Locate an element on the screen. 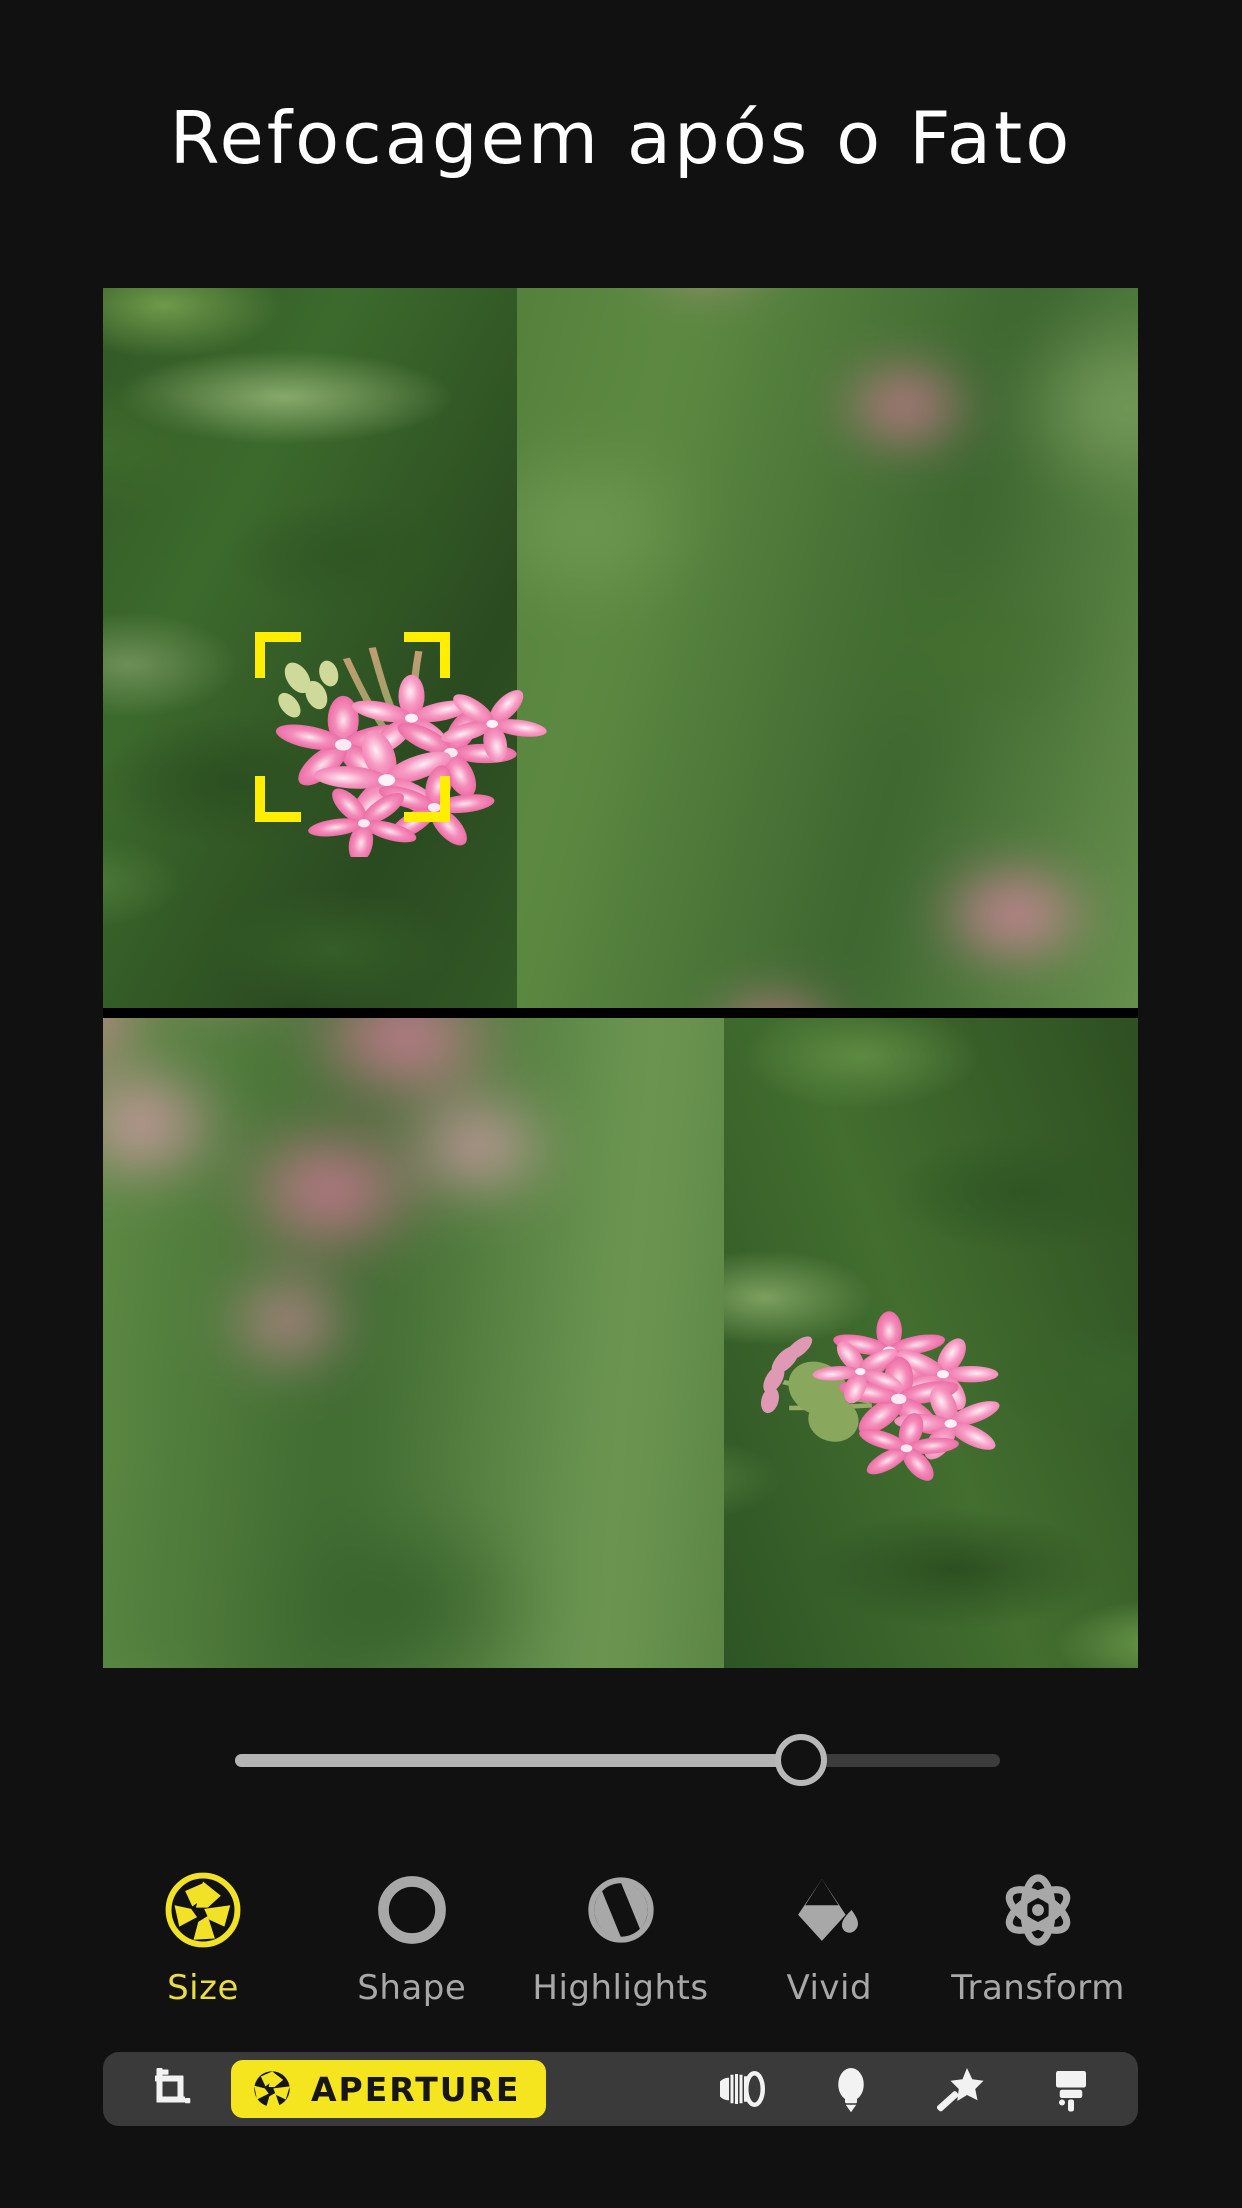 The image size is (1242, 2208). page-title: Refocagem após o Fato is located at coordinates (621, 138).